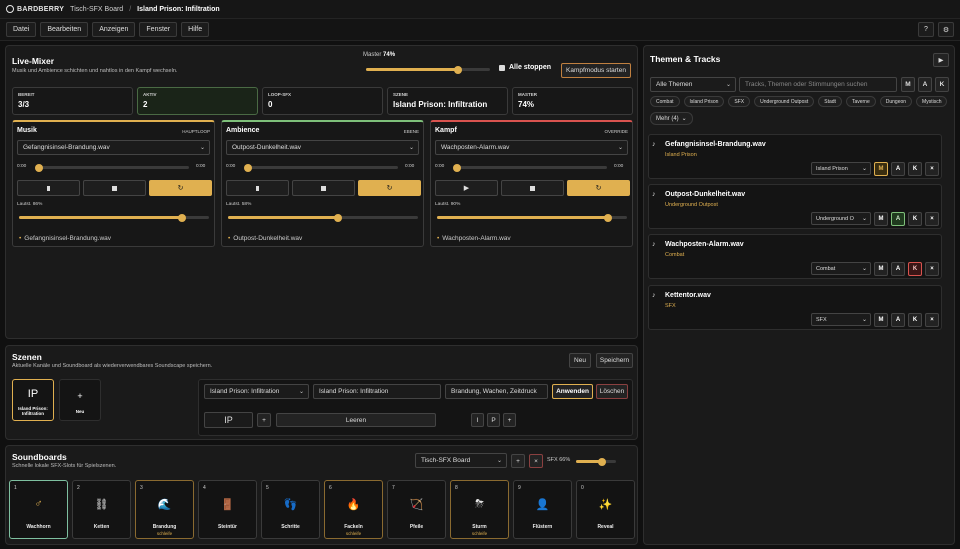 The image size is (960, 549). I want to click on music-loop-button: ↻, so click(180, 188).